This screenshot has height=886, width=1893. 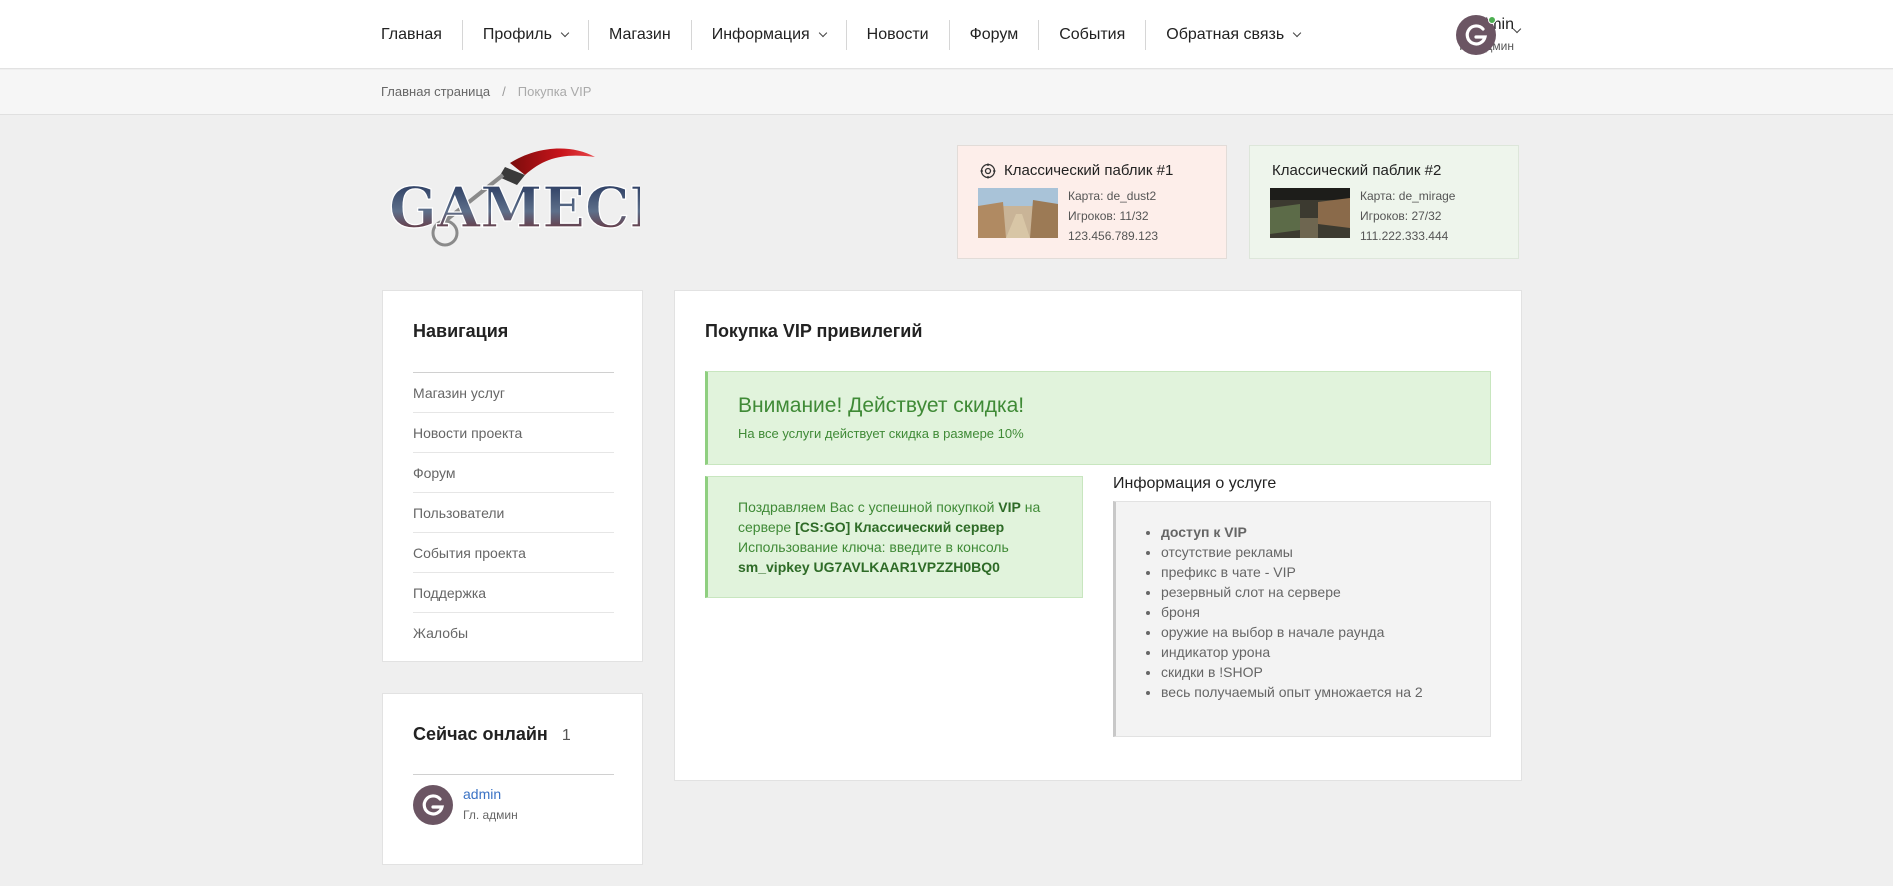 I want to click on nav-item-profile: Профиль, so click(x=526, y=35).